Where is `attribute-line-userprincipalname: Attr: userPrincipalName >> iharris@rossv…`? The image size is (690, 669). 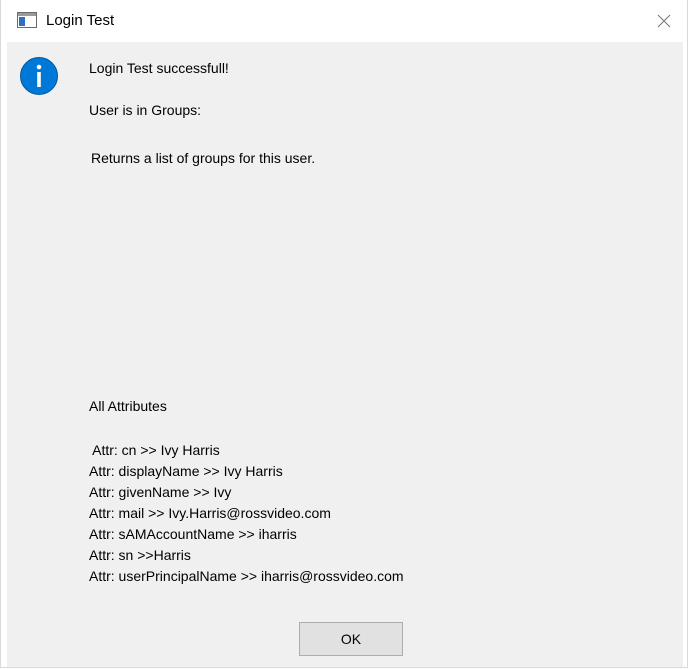 attribute-line-userprincipalname: Attr: userPrincipalName >> iharris@rossv… is located at coordinates (246, 576).